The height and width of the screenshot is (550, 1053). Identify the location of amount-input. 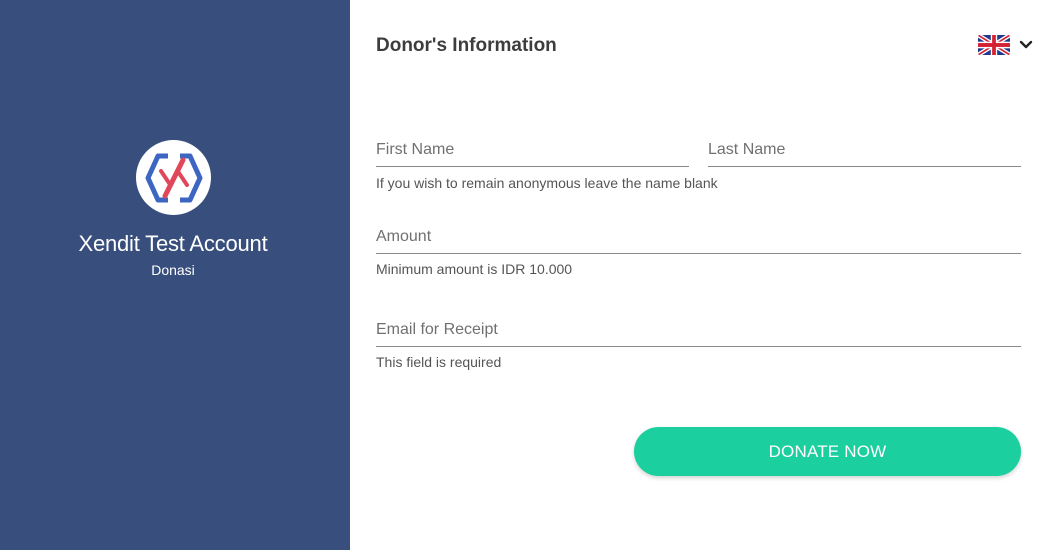
(698, 236).